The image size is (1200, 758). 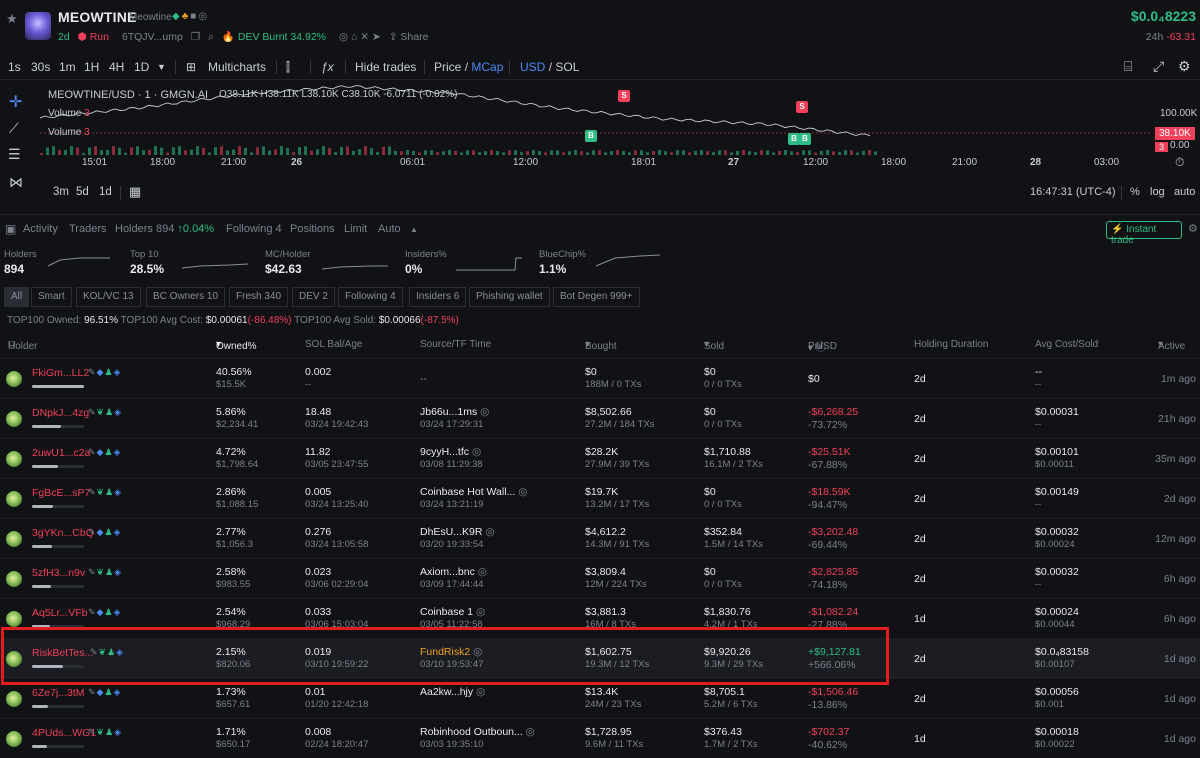 What do you see at coordinates (714, 345) in the screenshot?
I see `col-sold: Sold ▾` at bounding box center [714, 345].